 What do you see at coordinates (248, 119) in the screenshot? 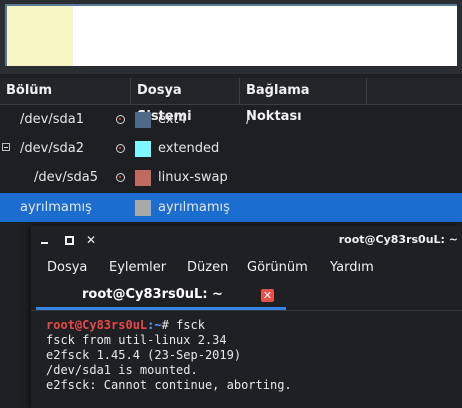
I see `partition-mountpoint: /` at bounding box center [248, 119].